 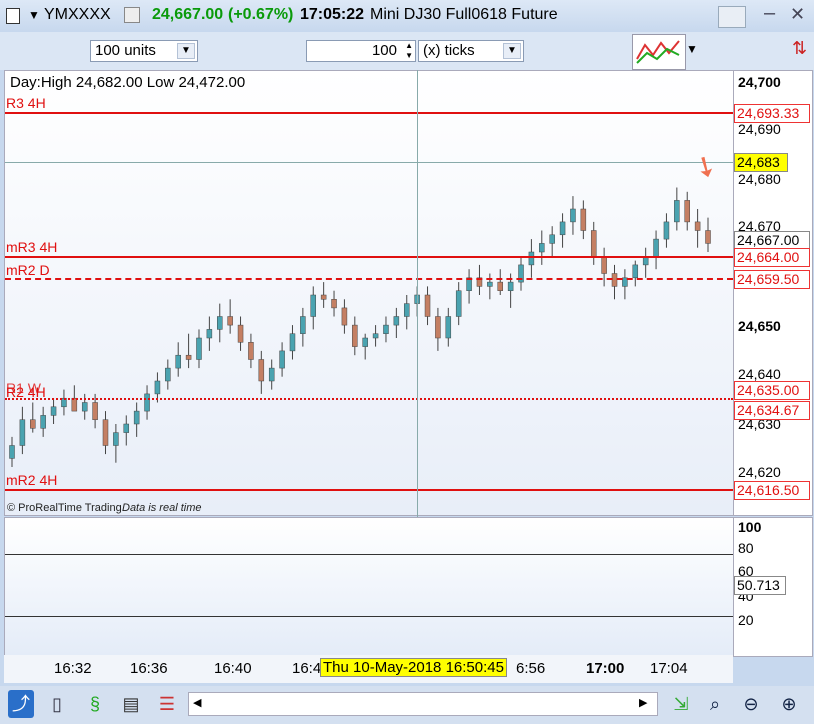 What do you see at coordinates (772, 490) in the screenshot?
I see `level-price-tag: 24,616.50` at bounding box center [772, 490].